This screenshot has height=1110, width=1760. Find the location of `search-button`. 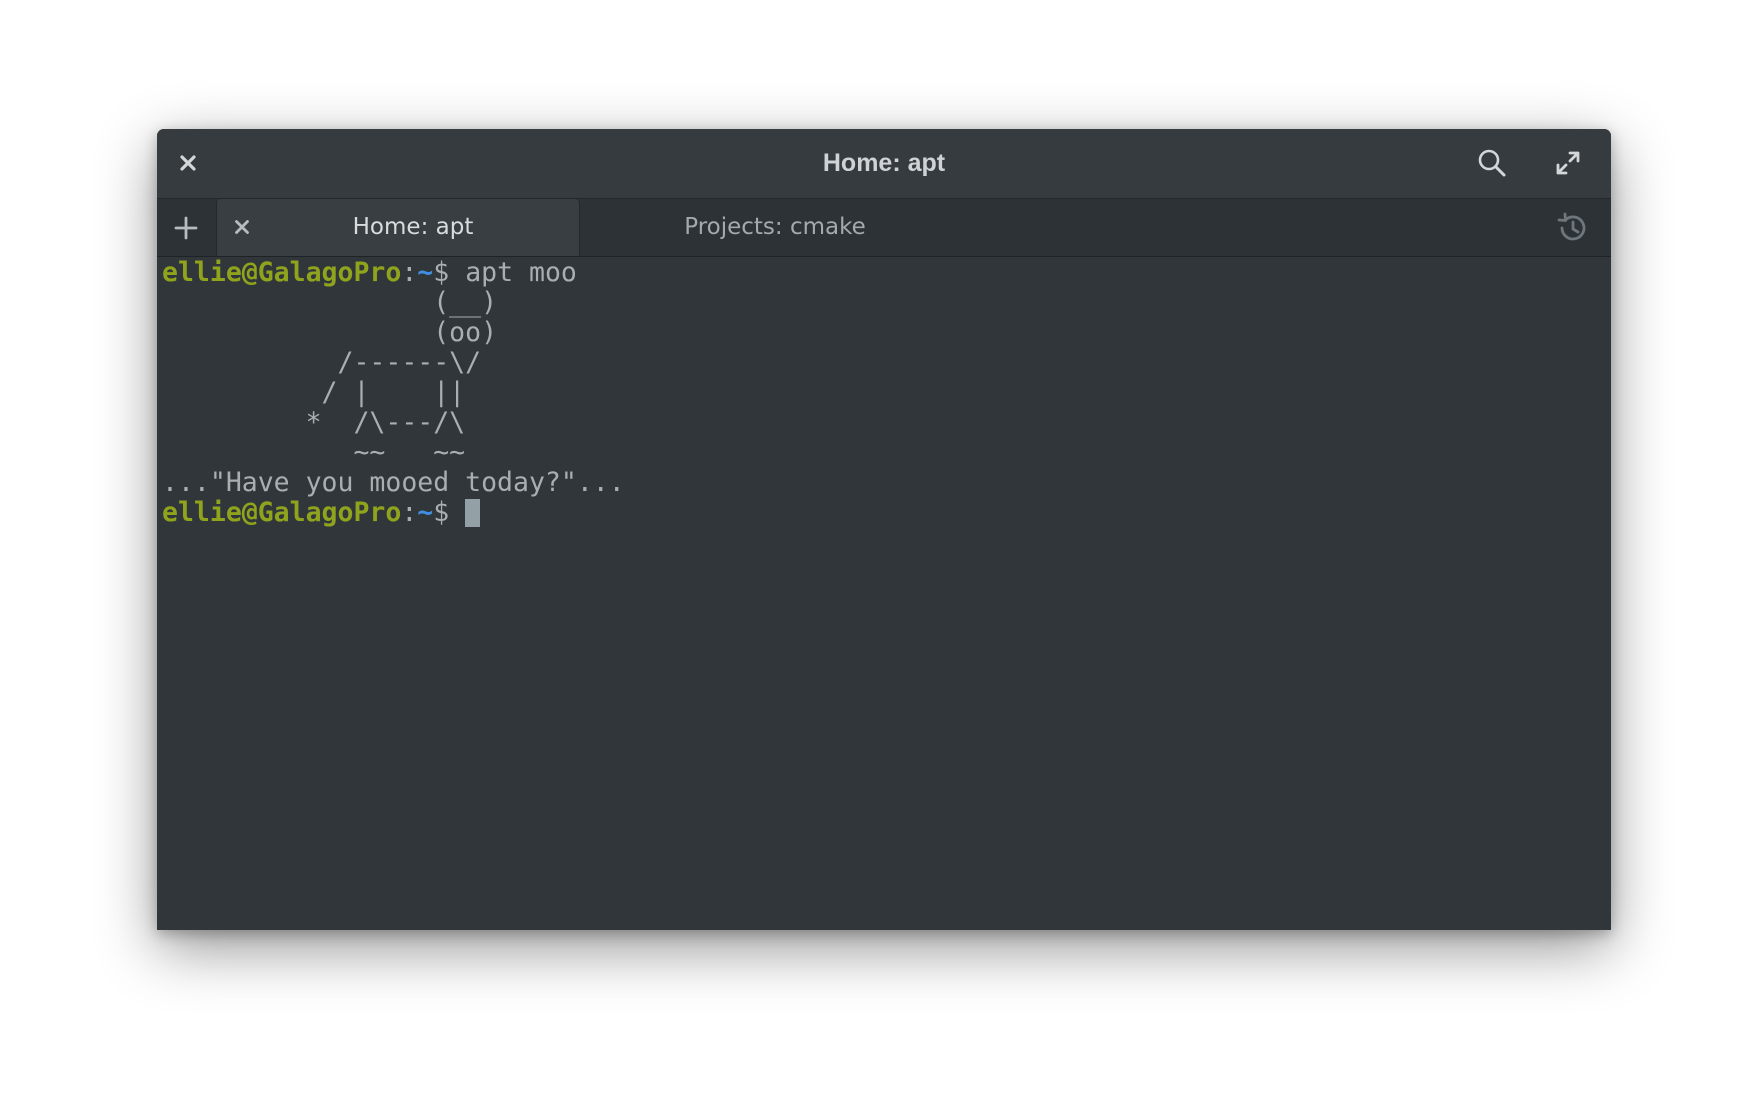

search-button is located at coordinates (1492, 163).